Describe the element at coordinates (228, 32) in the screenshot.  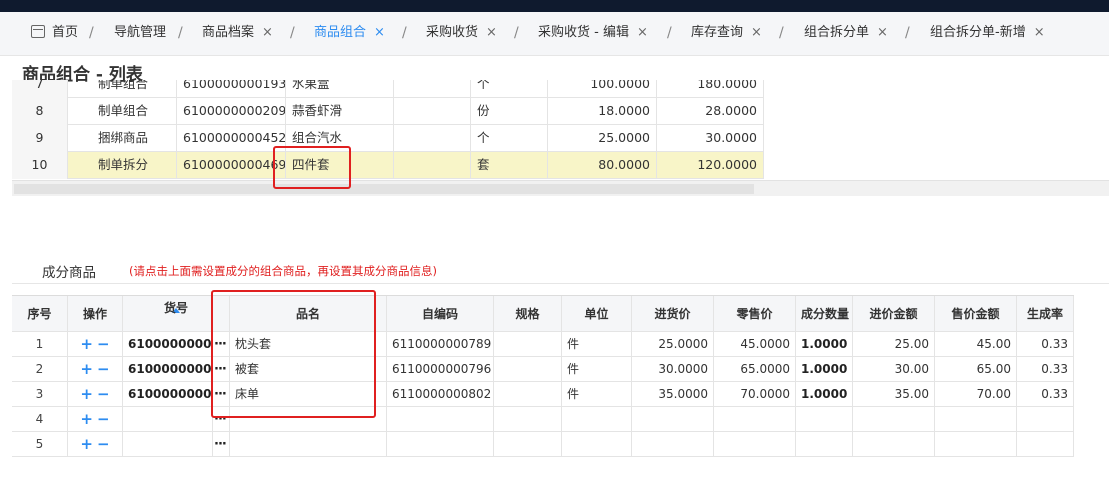
I see `tab-label: 商品档案` at that location.